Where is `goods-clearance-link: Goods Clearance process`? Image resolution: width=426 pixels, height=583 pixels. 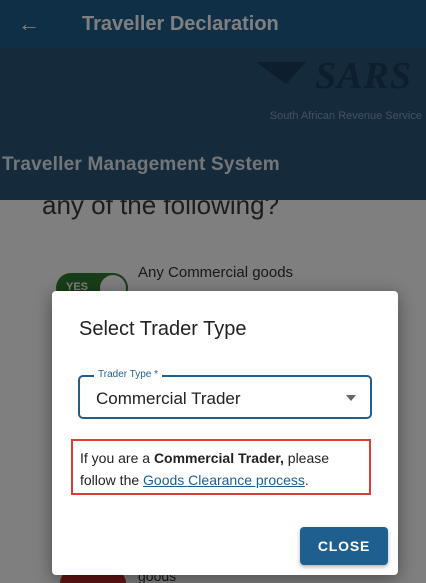 goods-clearance-link: Goods Clearance process is located at coordinates (224, 480).